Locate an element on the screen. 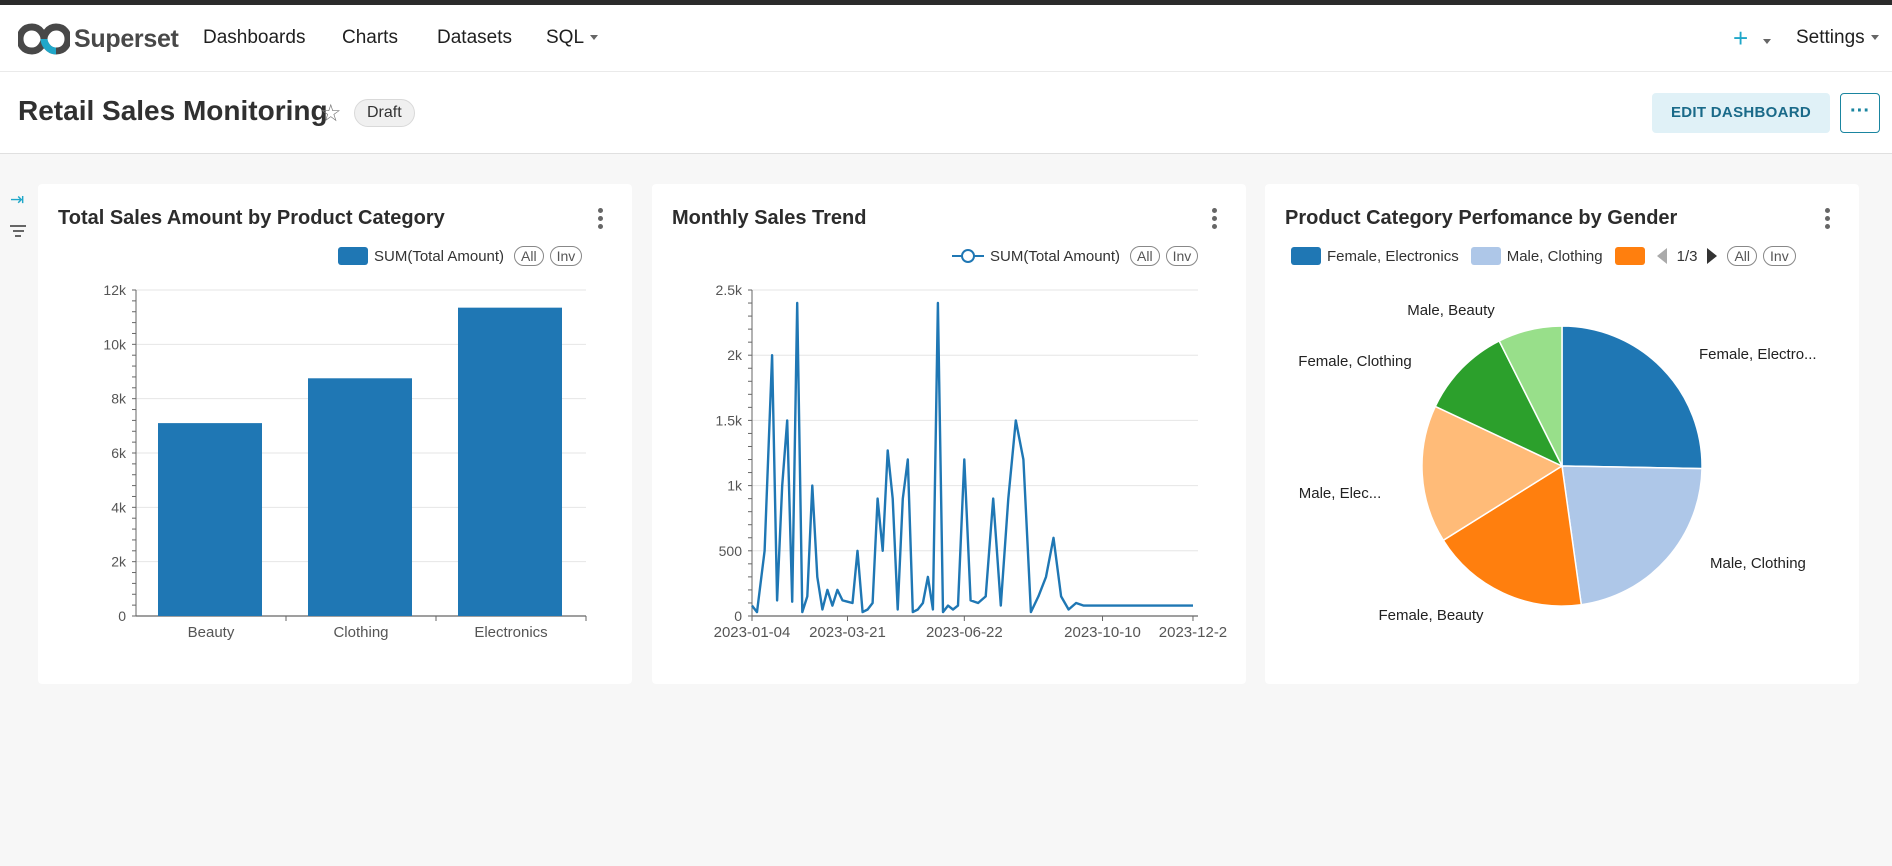 This screenshot has width=1892, height=866. nav-dashboards: Dashboards is located at coordinates (254, 38).